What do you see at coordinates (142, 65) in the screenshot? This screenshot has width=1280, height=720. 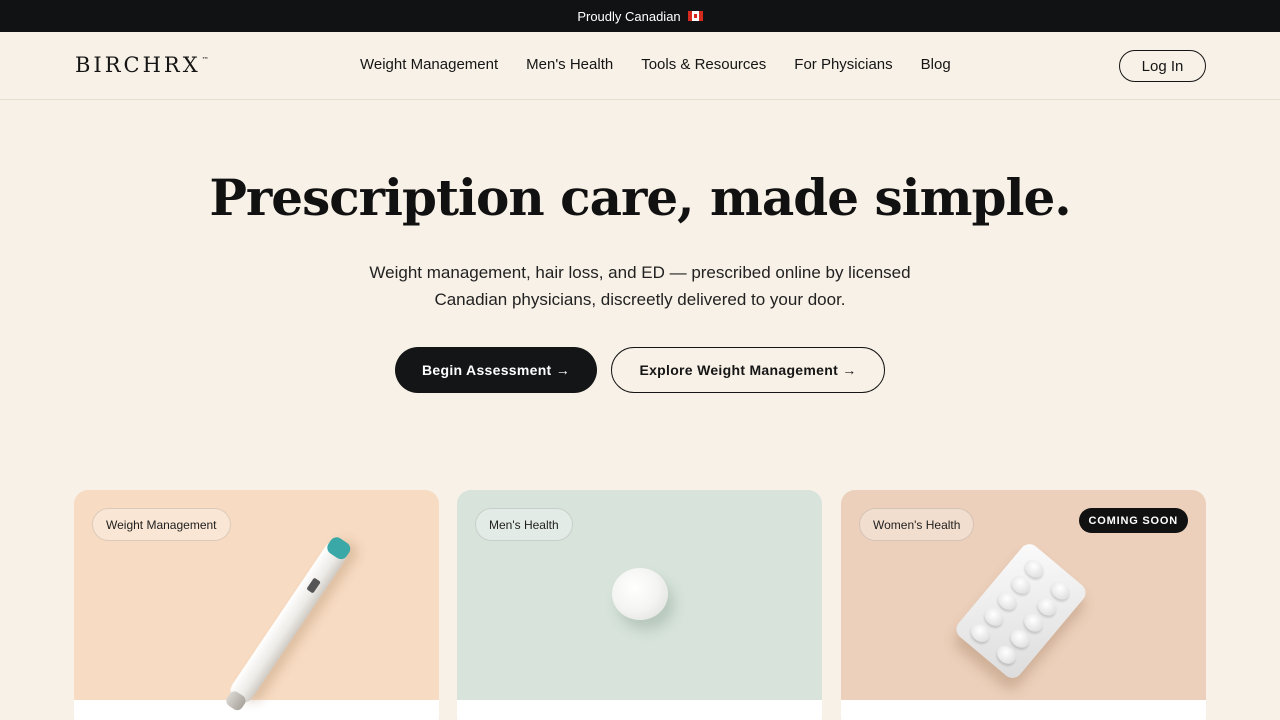 I see `logo: BIRCHRX™` at bounding box center [142, 65].